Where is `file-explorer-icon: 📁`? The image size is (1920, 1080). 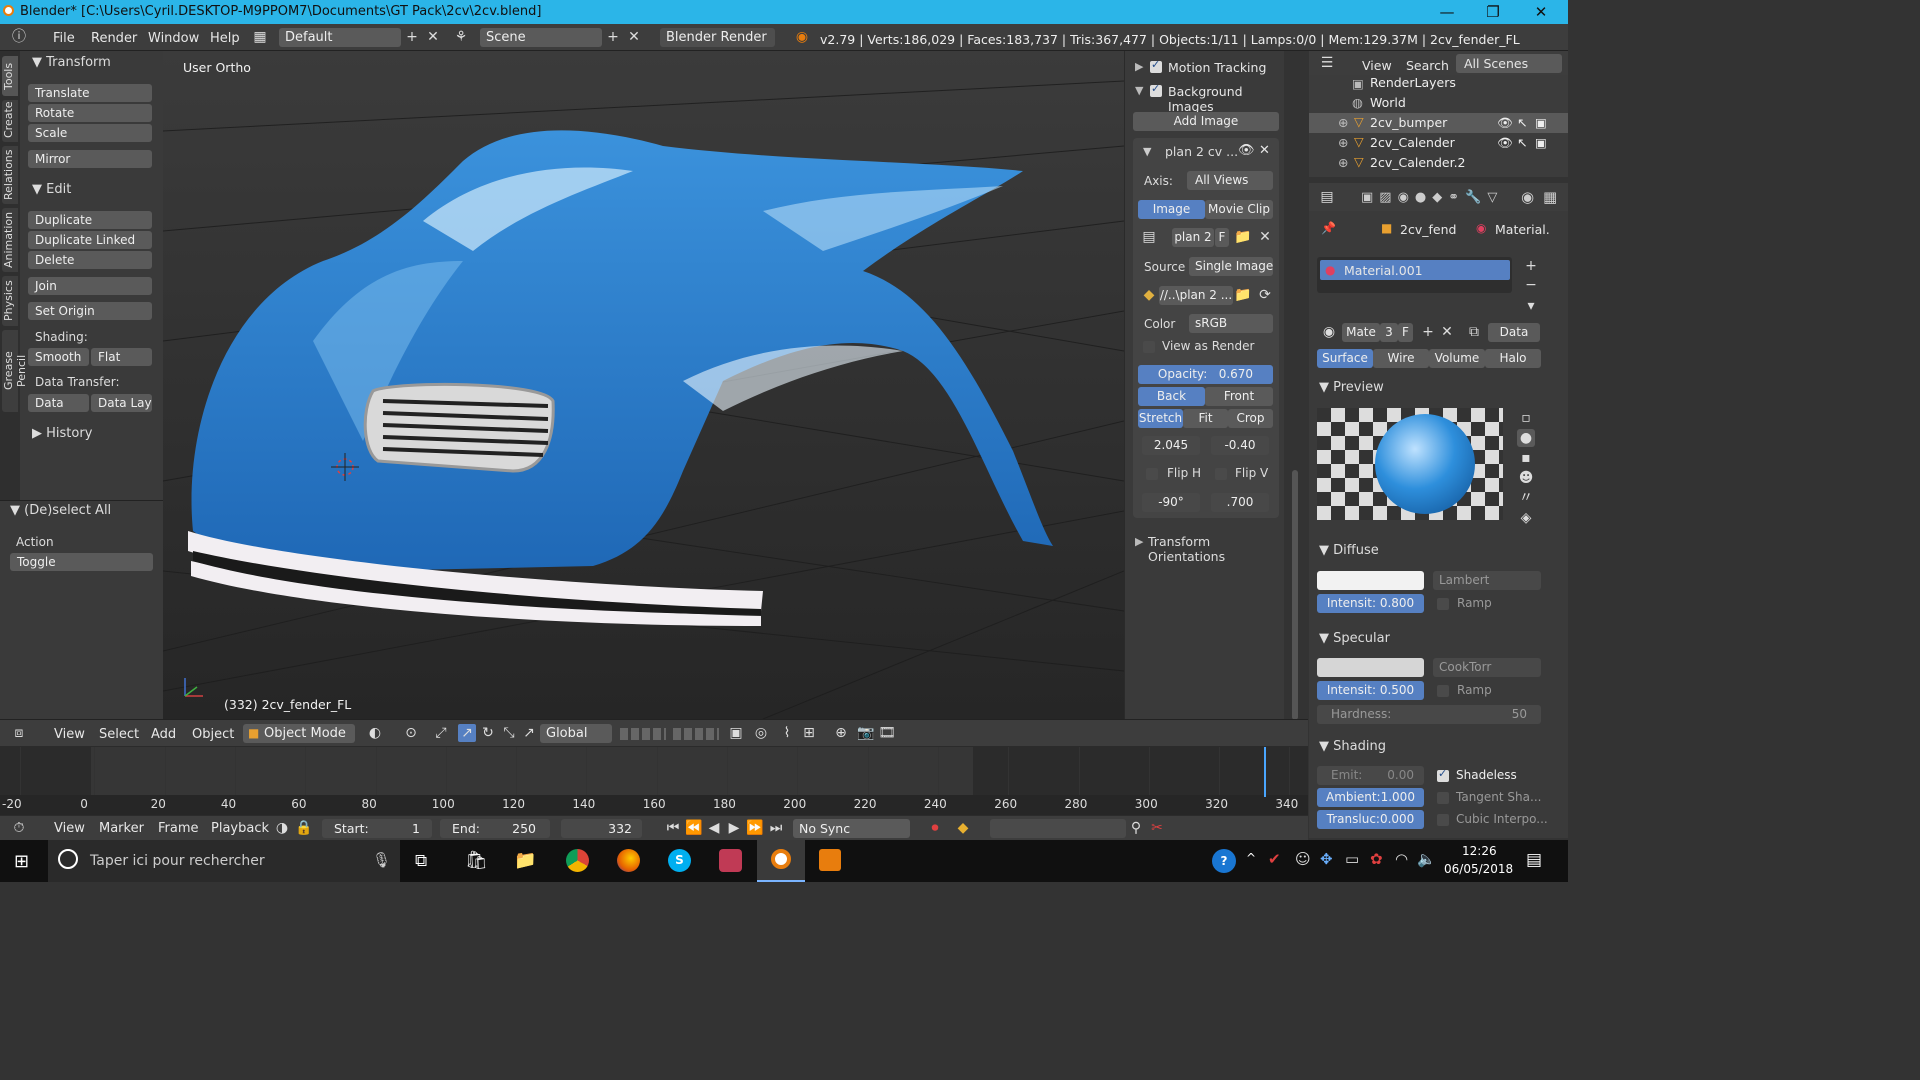
file-explorer-icon: 📁 is located at coordinates (525, 860).